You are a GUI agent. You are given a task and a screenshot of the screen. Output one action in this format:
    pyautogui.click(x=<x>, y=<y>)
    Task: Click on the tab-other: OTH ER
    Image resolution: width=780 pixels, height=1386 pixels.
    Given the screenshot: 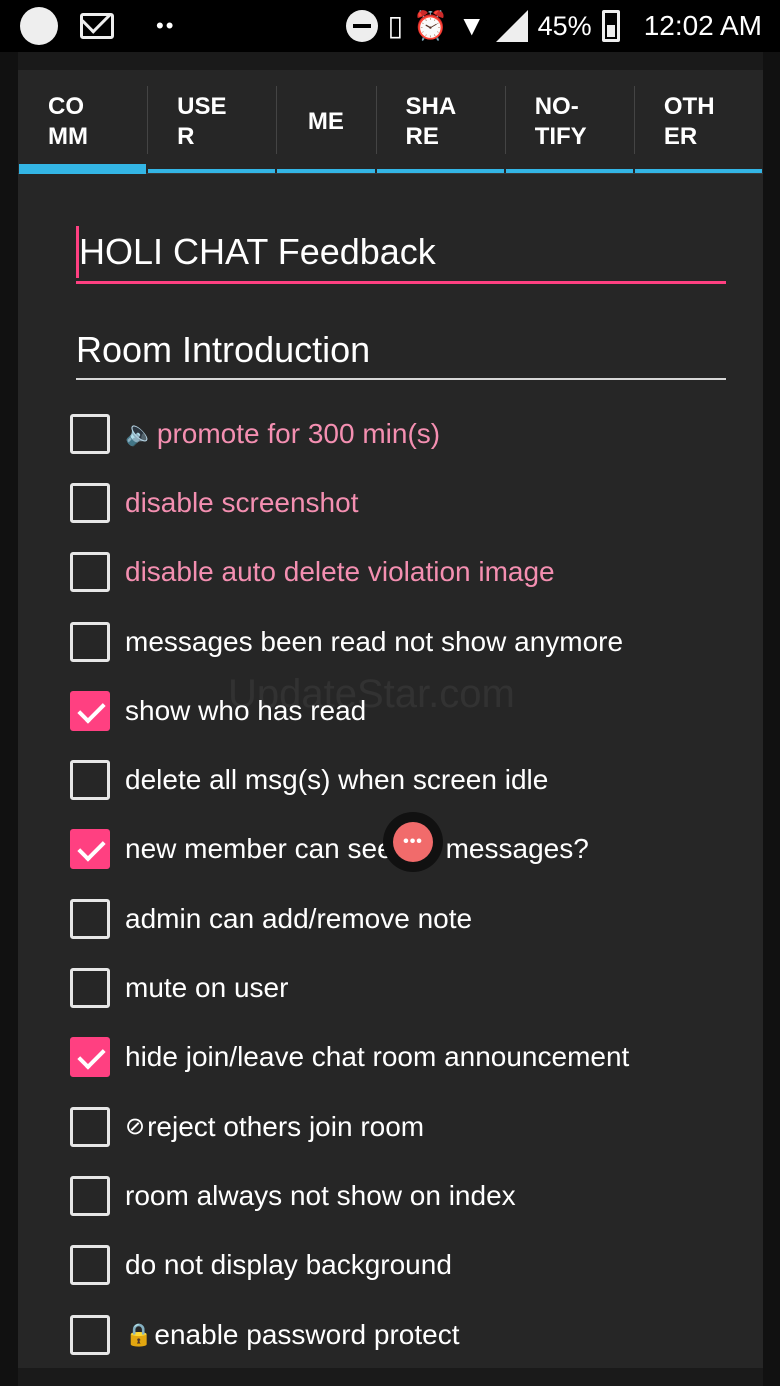 What is the action you would take?
    pyautogui.click(x=698, y=121)
    